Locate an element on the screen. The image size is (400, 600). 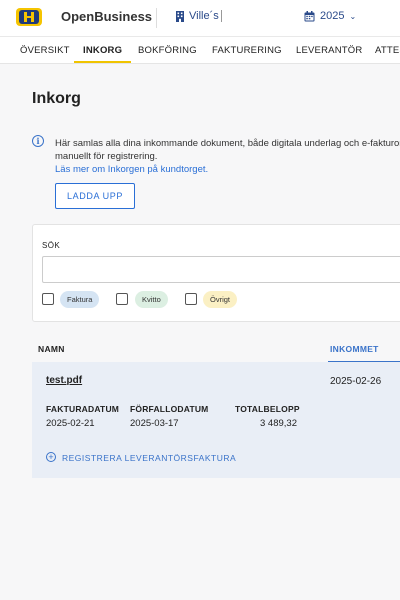
upload-button: LADDA UPP is located at coordinates (95, 196).